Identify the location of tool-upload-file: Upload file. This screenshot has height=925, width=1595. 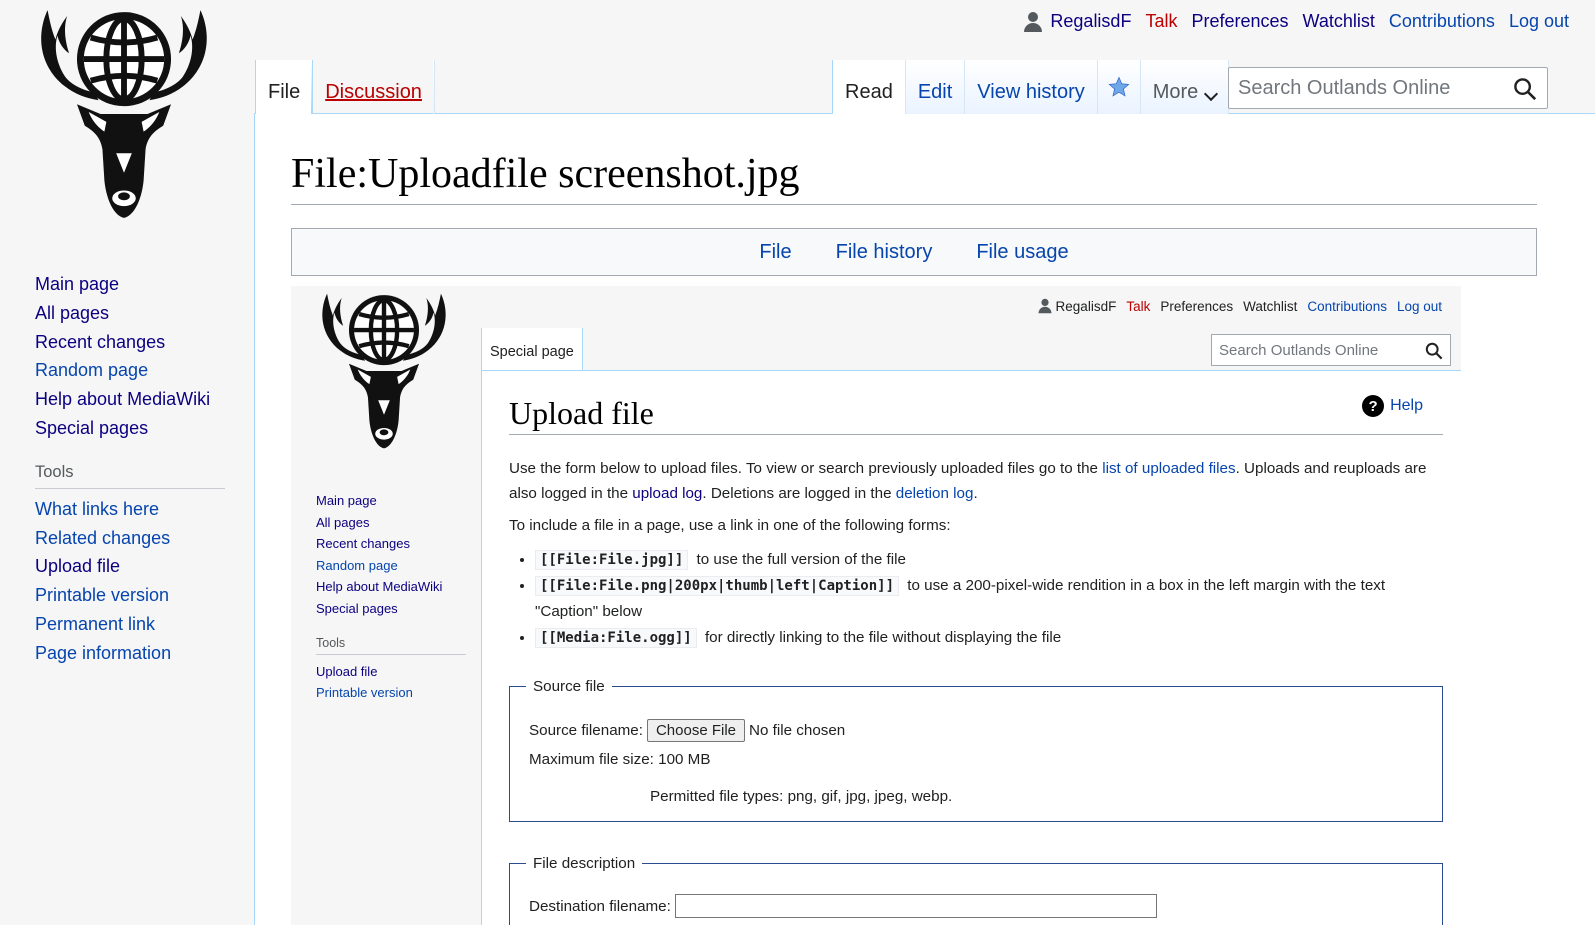
(77, 566).